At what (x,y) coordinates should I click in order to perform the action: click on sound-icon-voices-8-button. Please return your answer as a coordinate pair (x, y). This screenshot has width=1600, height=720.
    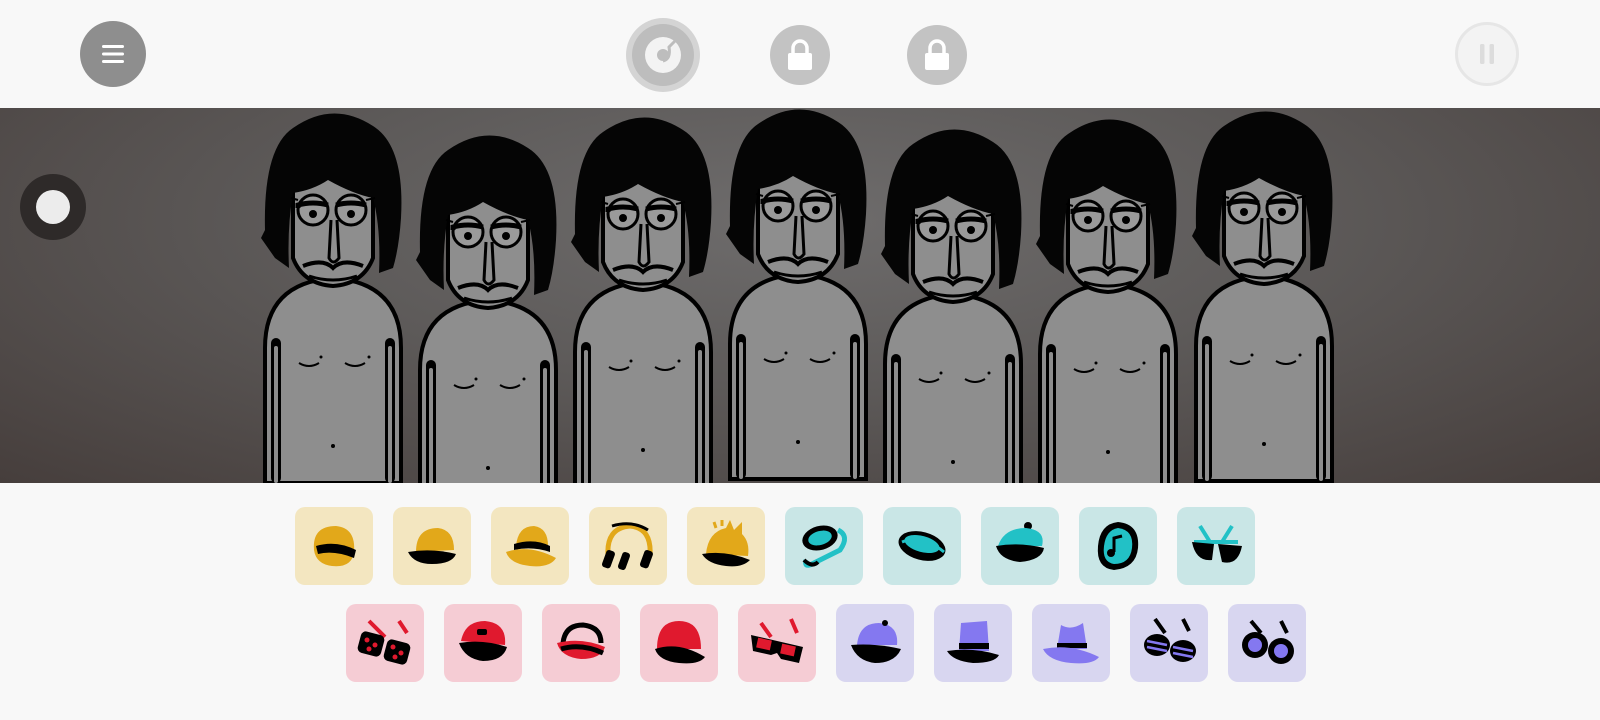
    Looking at the image, I should click on (1071, 643).